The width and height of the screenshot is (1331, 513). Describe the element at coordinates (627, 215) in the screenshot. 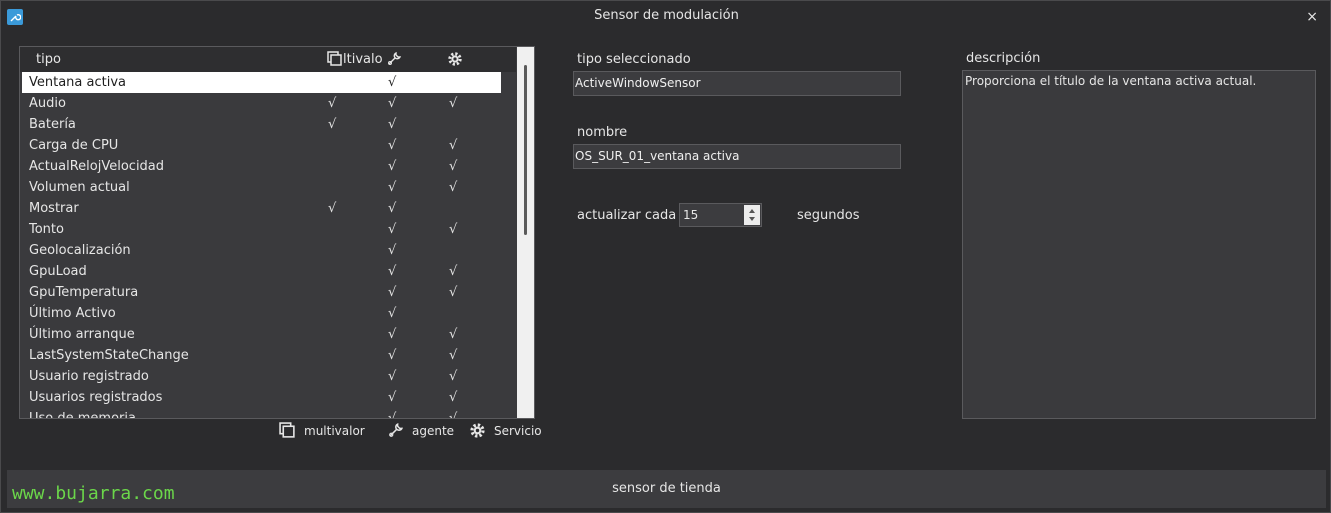

I see `actualizar-label: actualizar cada` at that location.